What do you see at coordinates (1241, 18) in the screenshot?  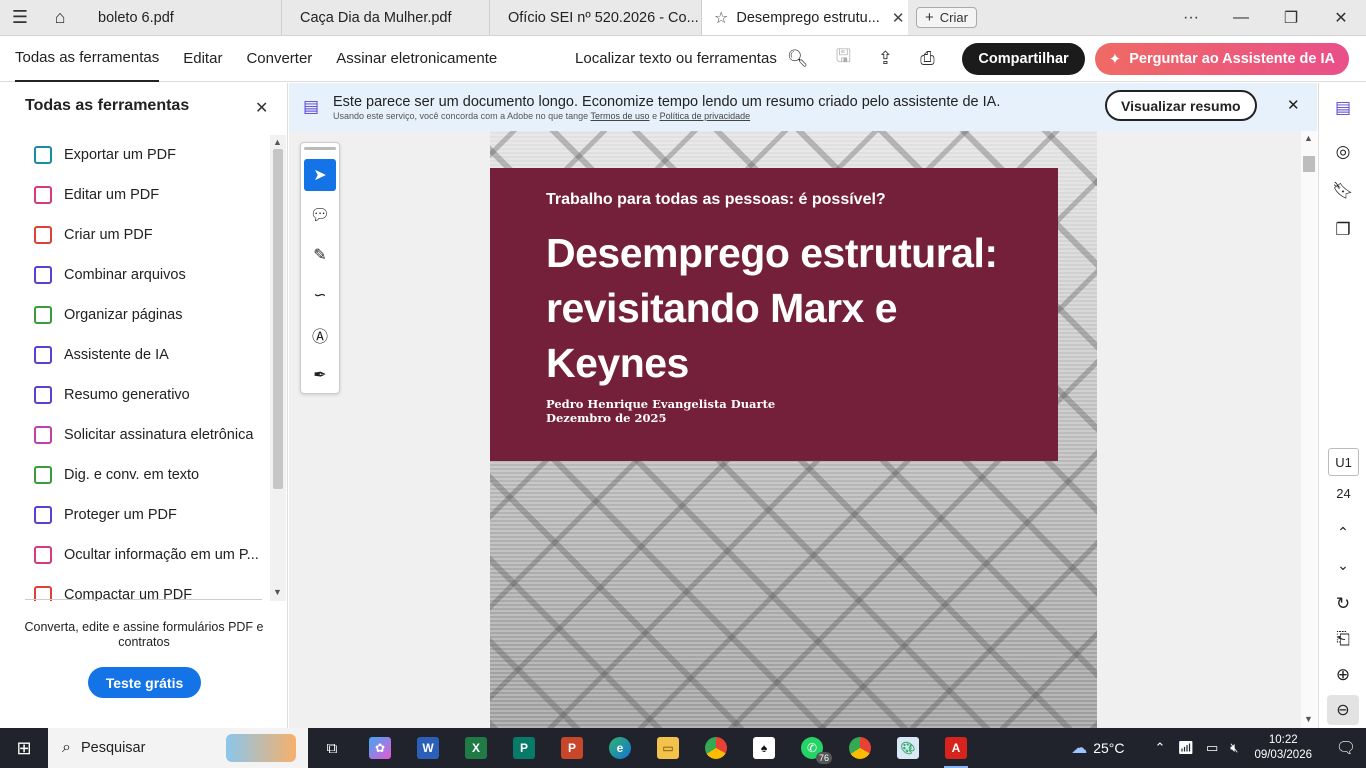 I see `minimize-icon: —` at bounding box center [1241, 18].